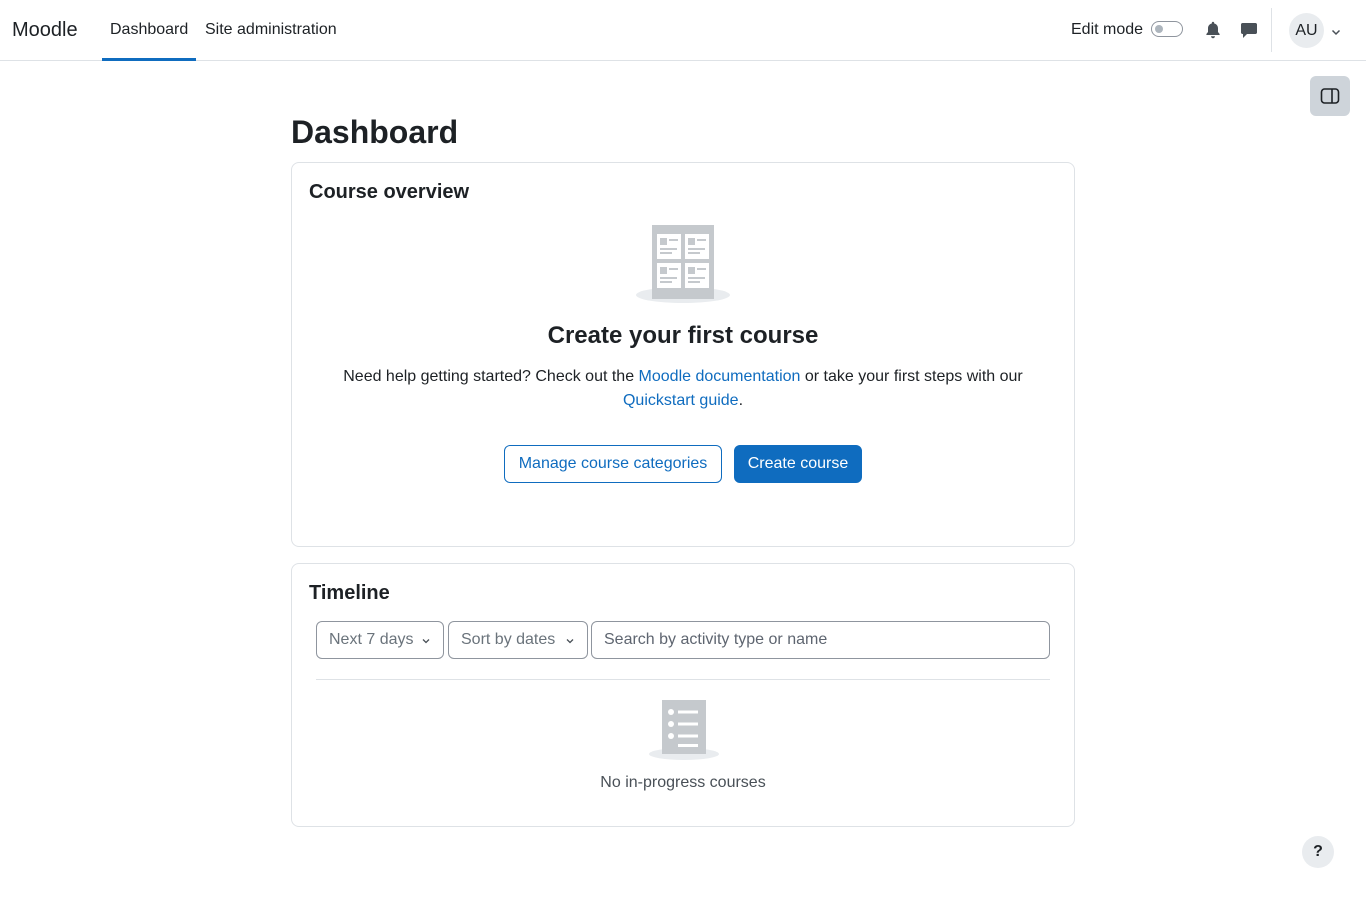 The height and width of the screenshot is (900, 1366). I want to click on sidebar-toggle-icon, so click(1330, 96).